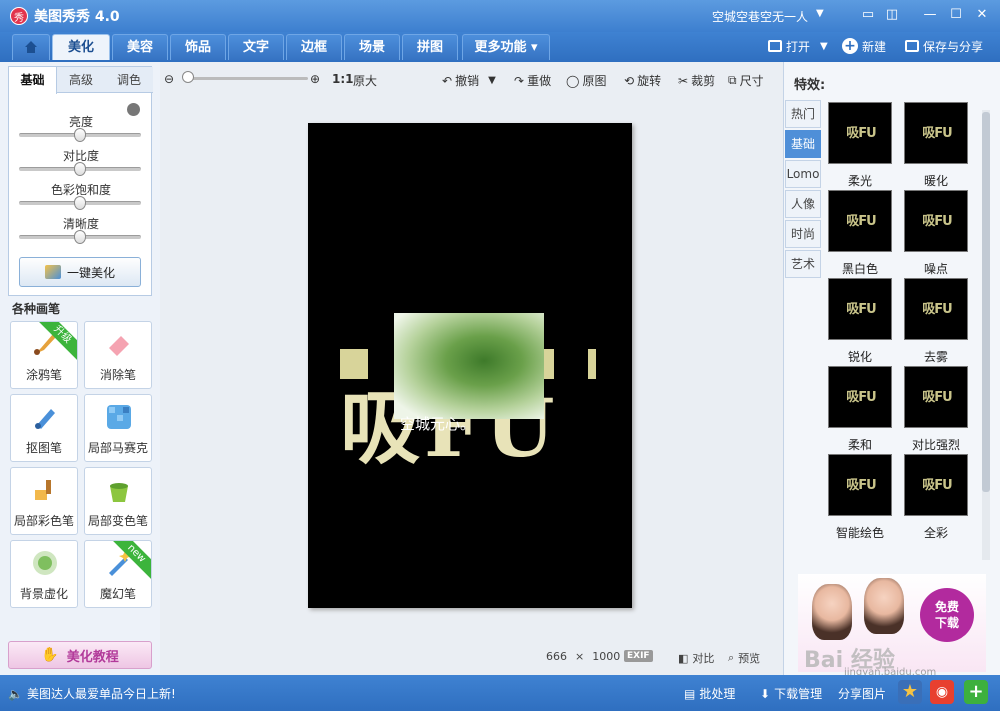 The width and height of the screenshot is (1000, 711). I want to click on skin-icon: ◫, so click(892, 15).